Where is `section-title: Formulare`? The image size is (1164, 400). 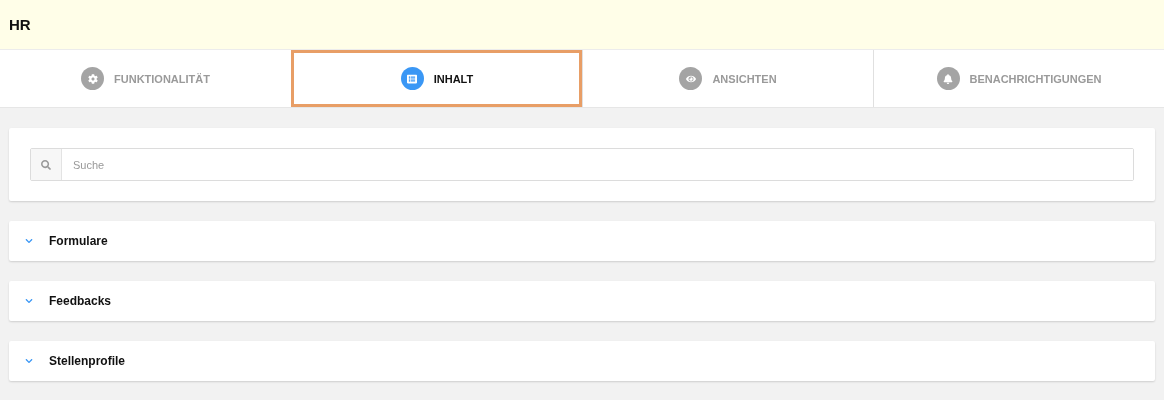
section-title: Formulare is located at coordinates (78, 241).